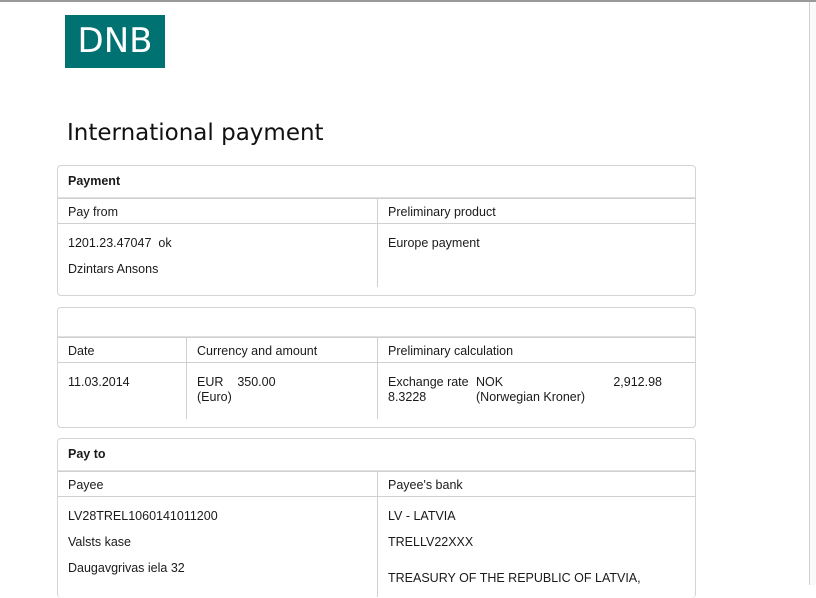 The height and width of the screenshot is (598, 816). I want to click on currency-code: EUR, so click(210, 382).